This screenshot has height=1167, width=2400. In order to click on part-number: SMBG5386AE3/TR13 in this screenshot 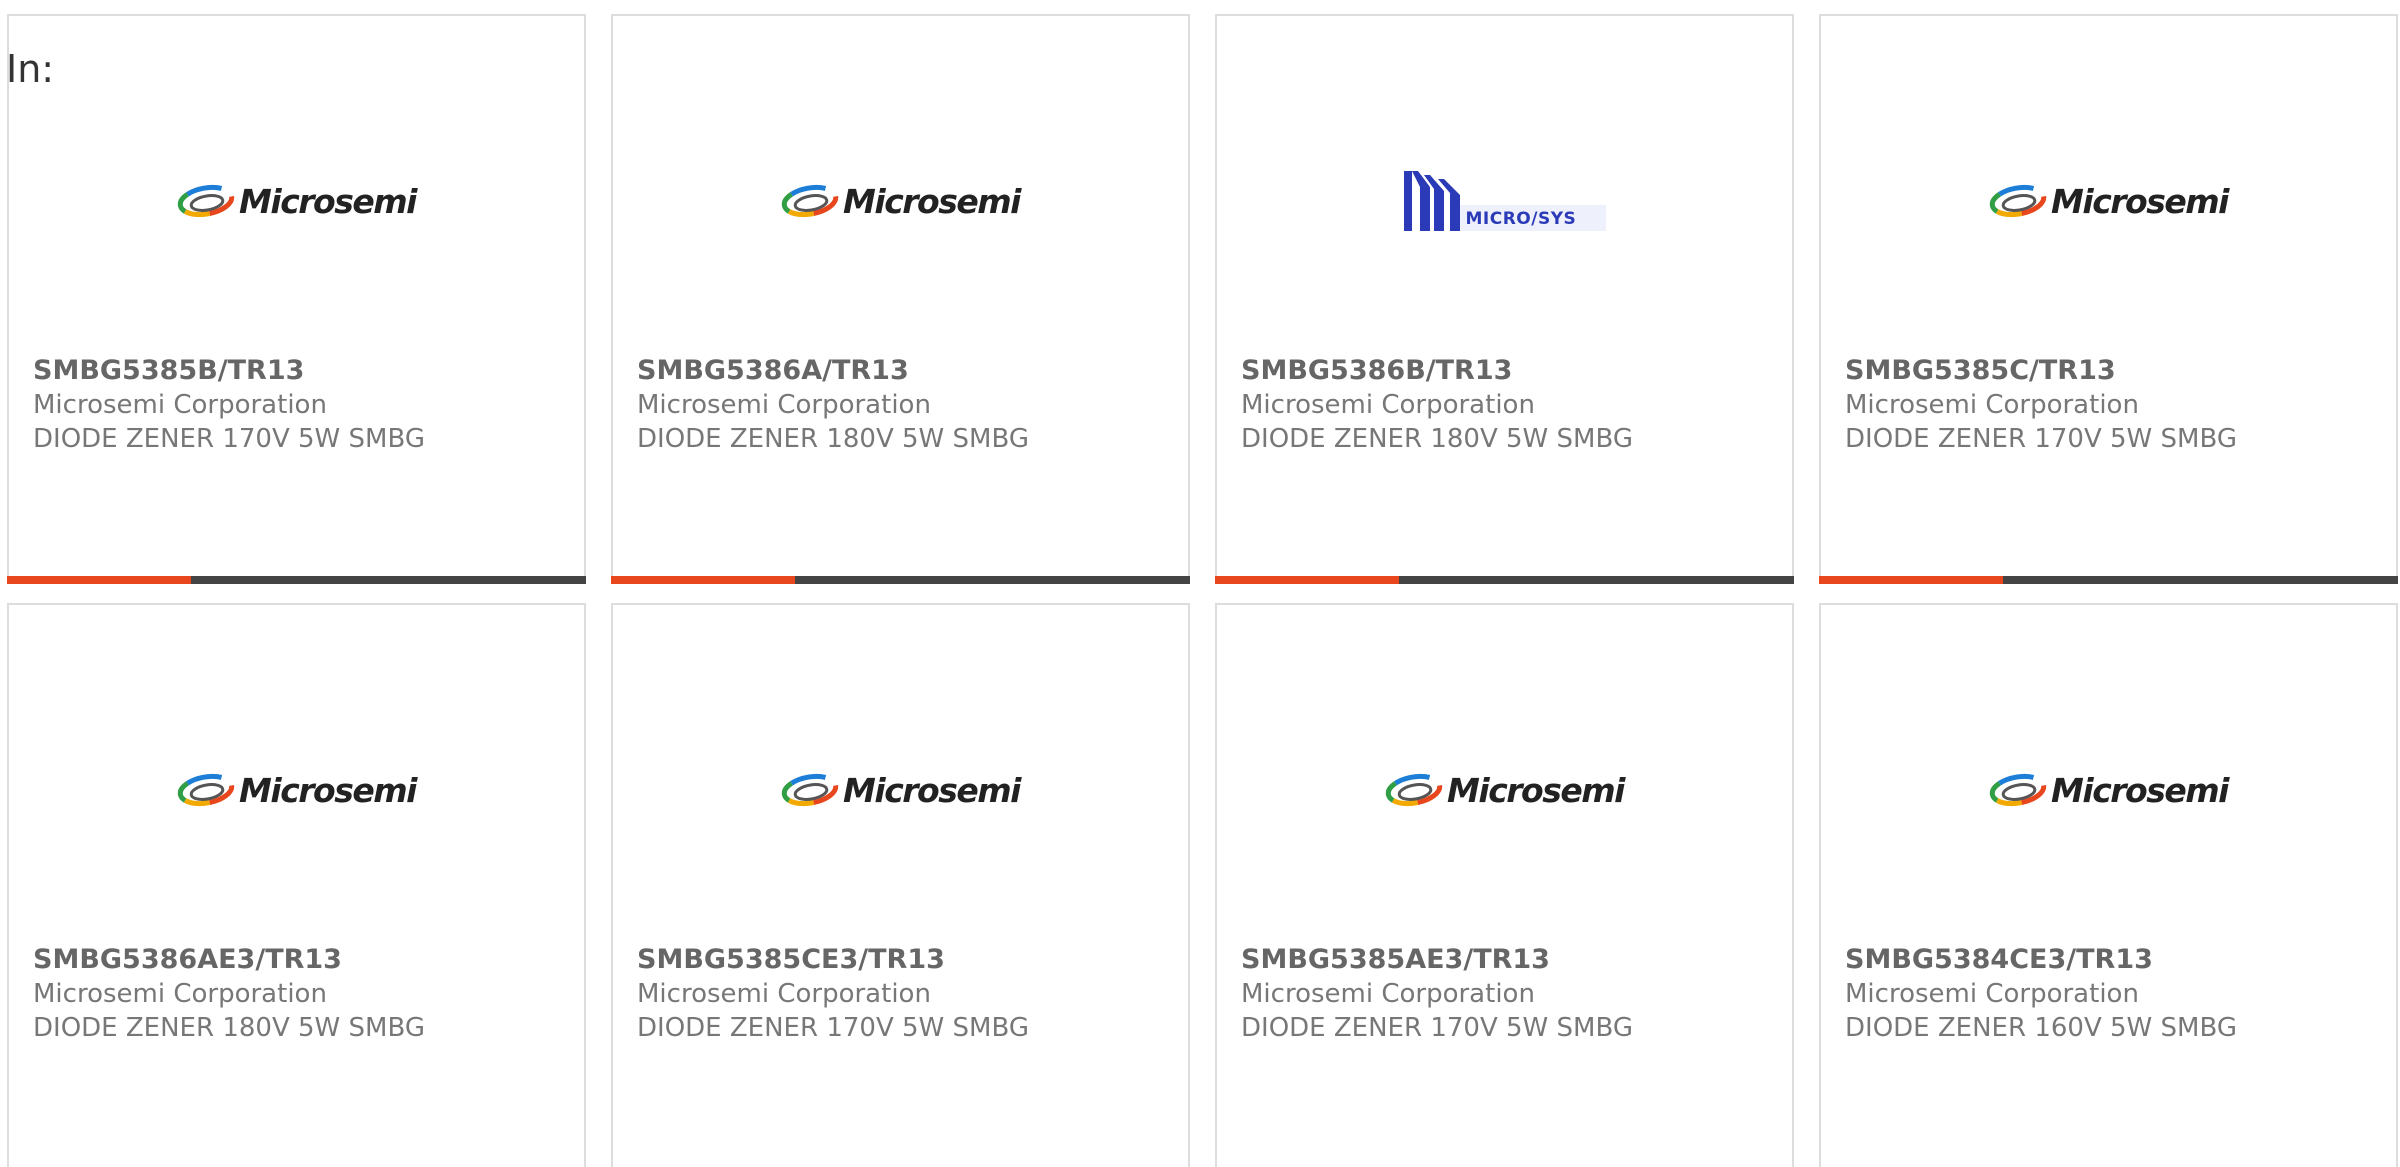, I will do `click(303, 960)`.